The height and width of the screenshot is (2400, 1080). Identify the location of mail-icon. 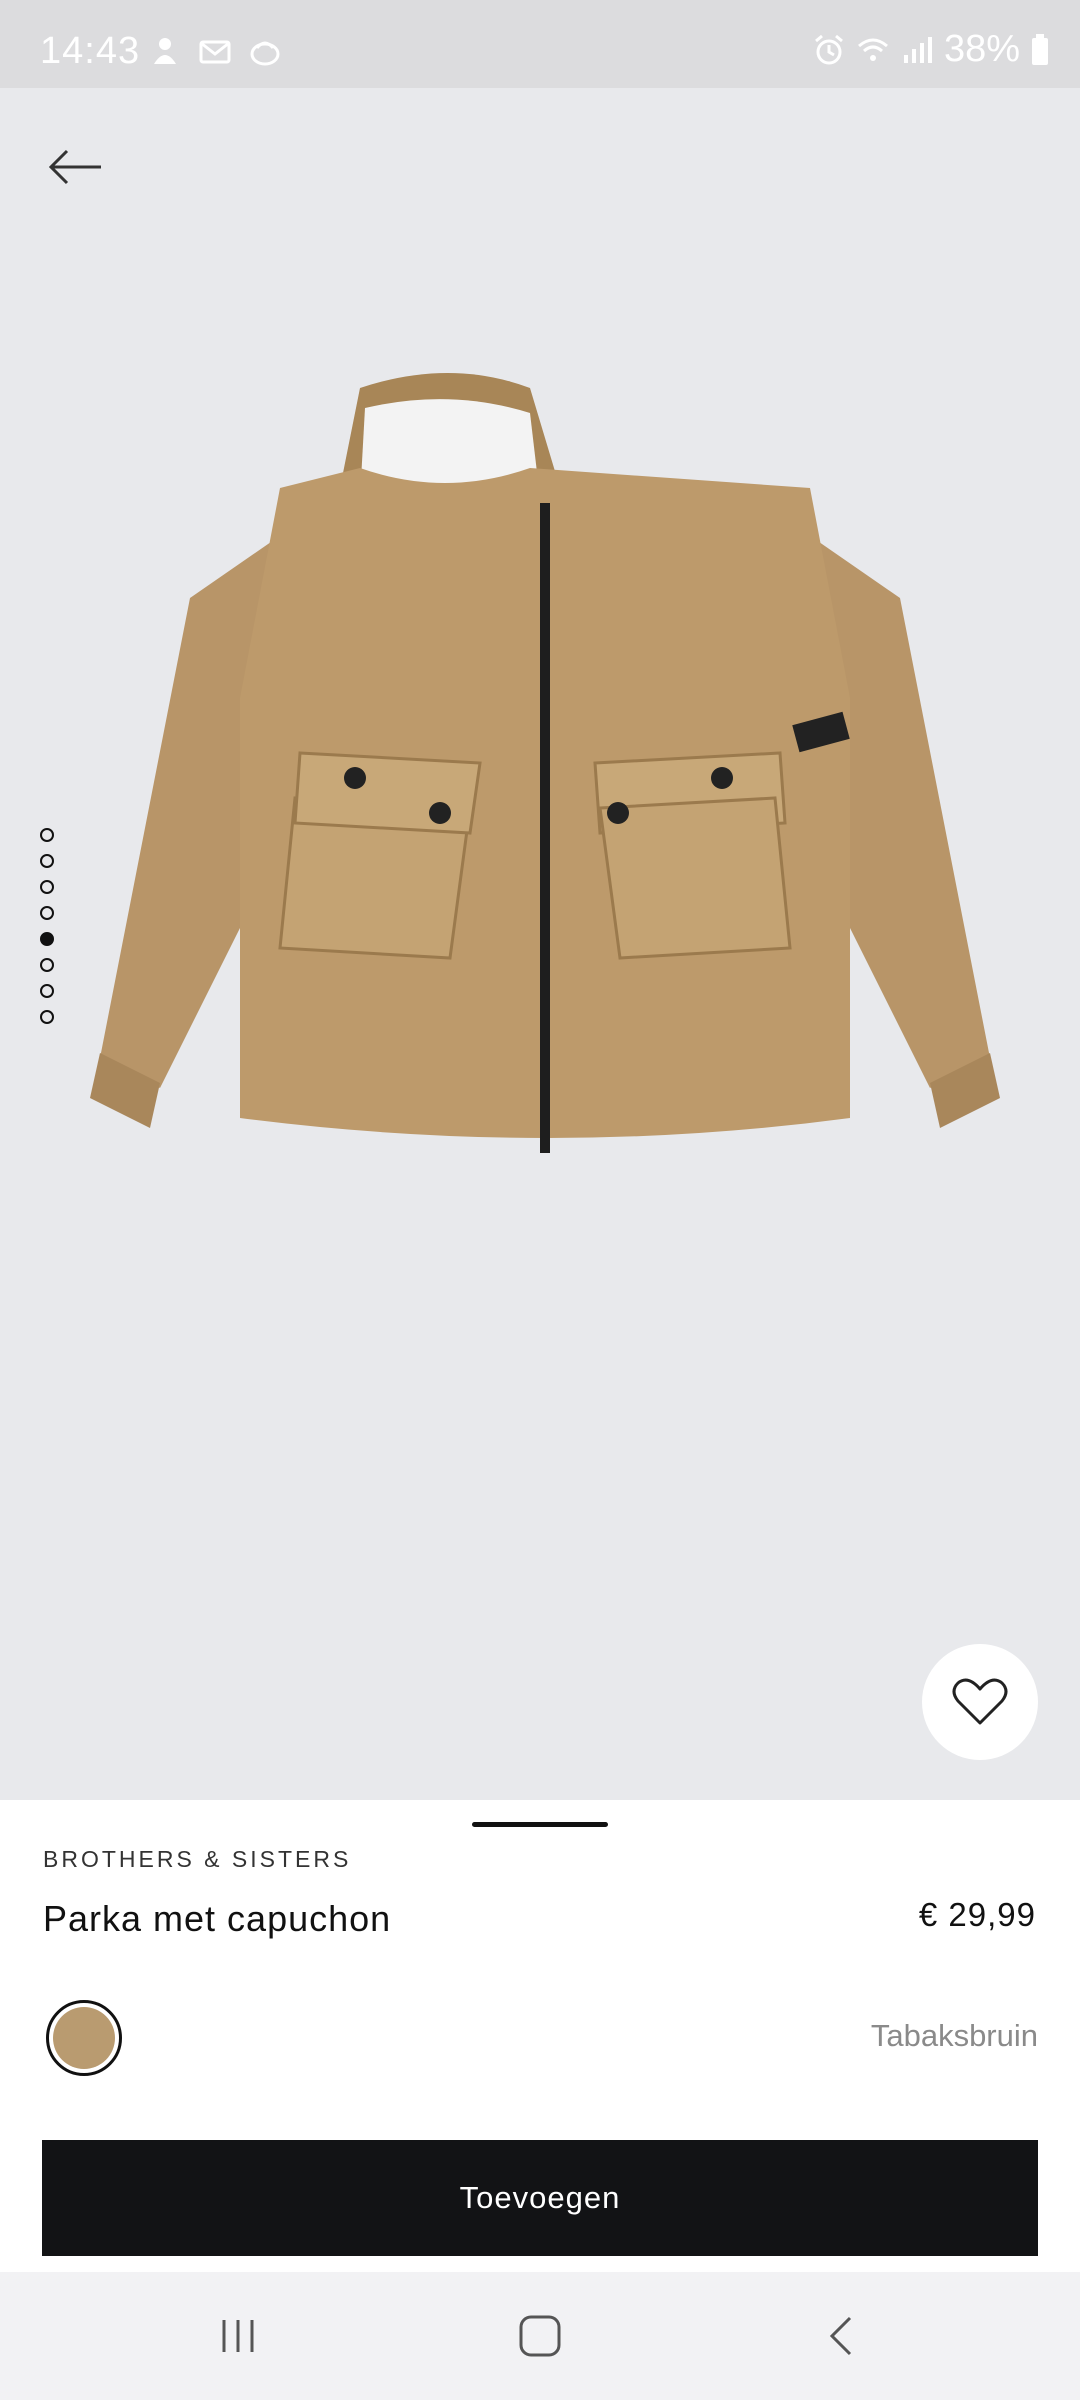
(215, 52).